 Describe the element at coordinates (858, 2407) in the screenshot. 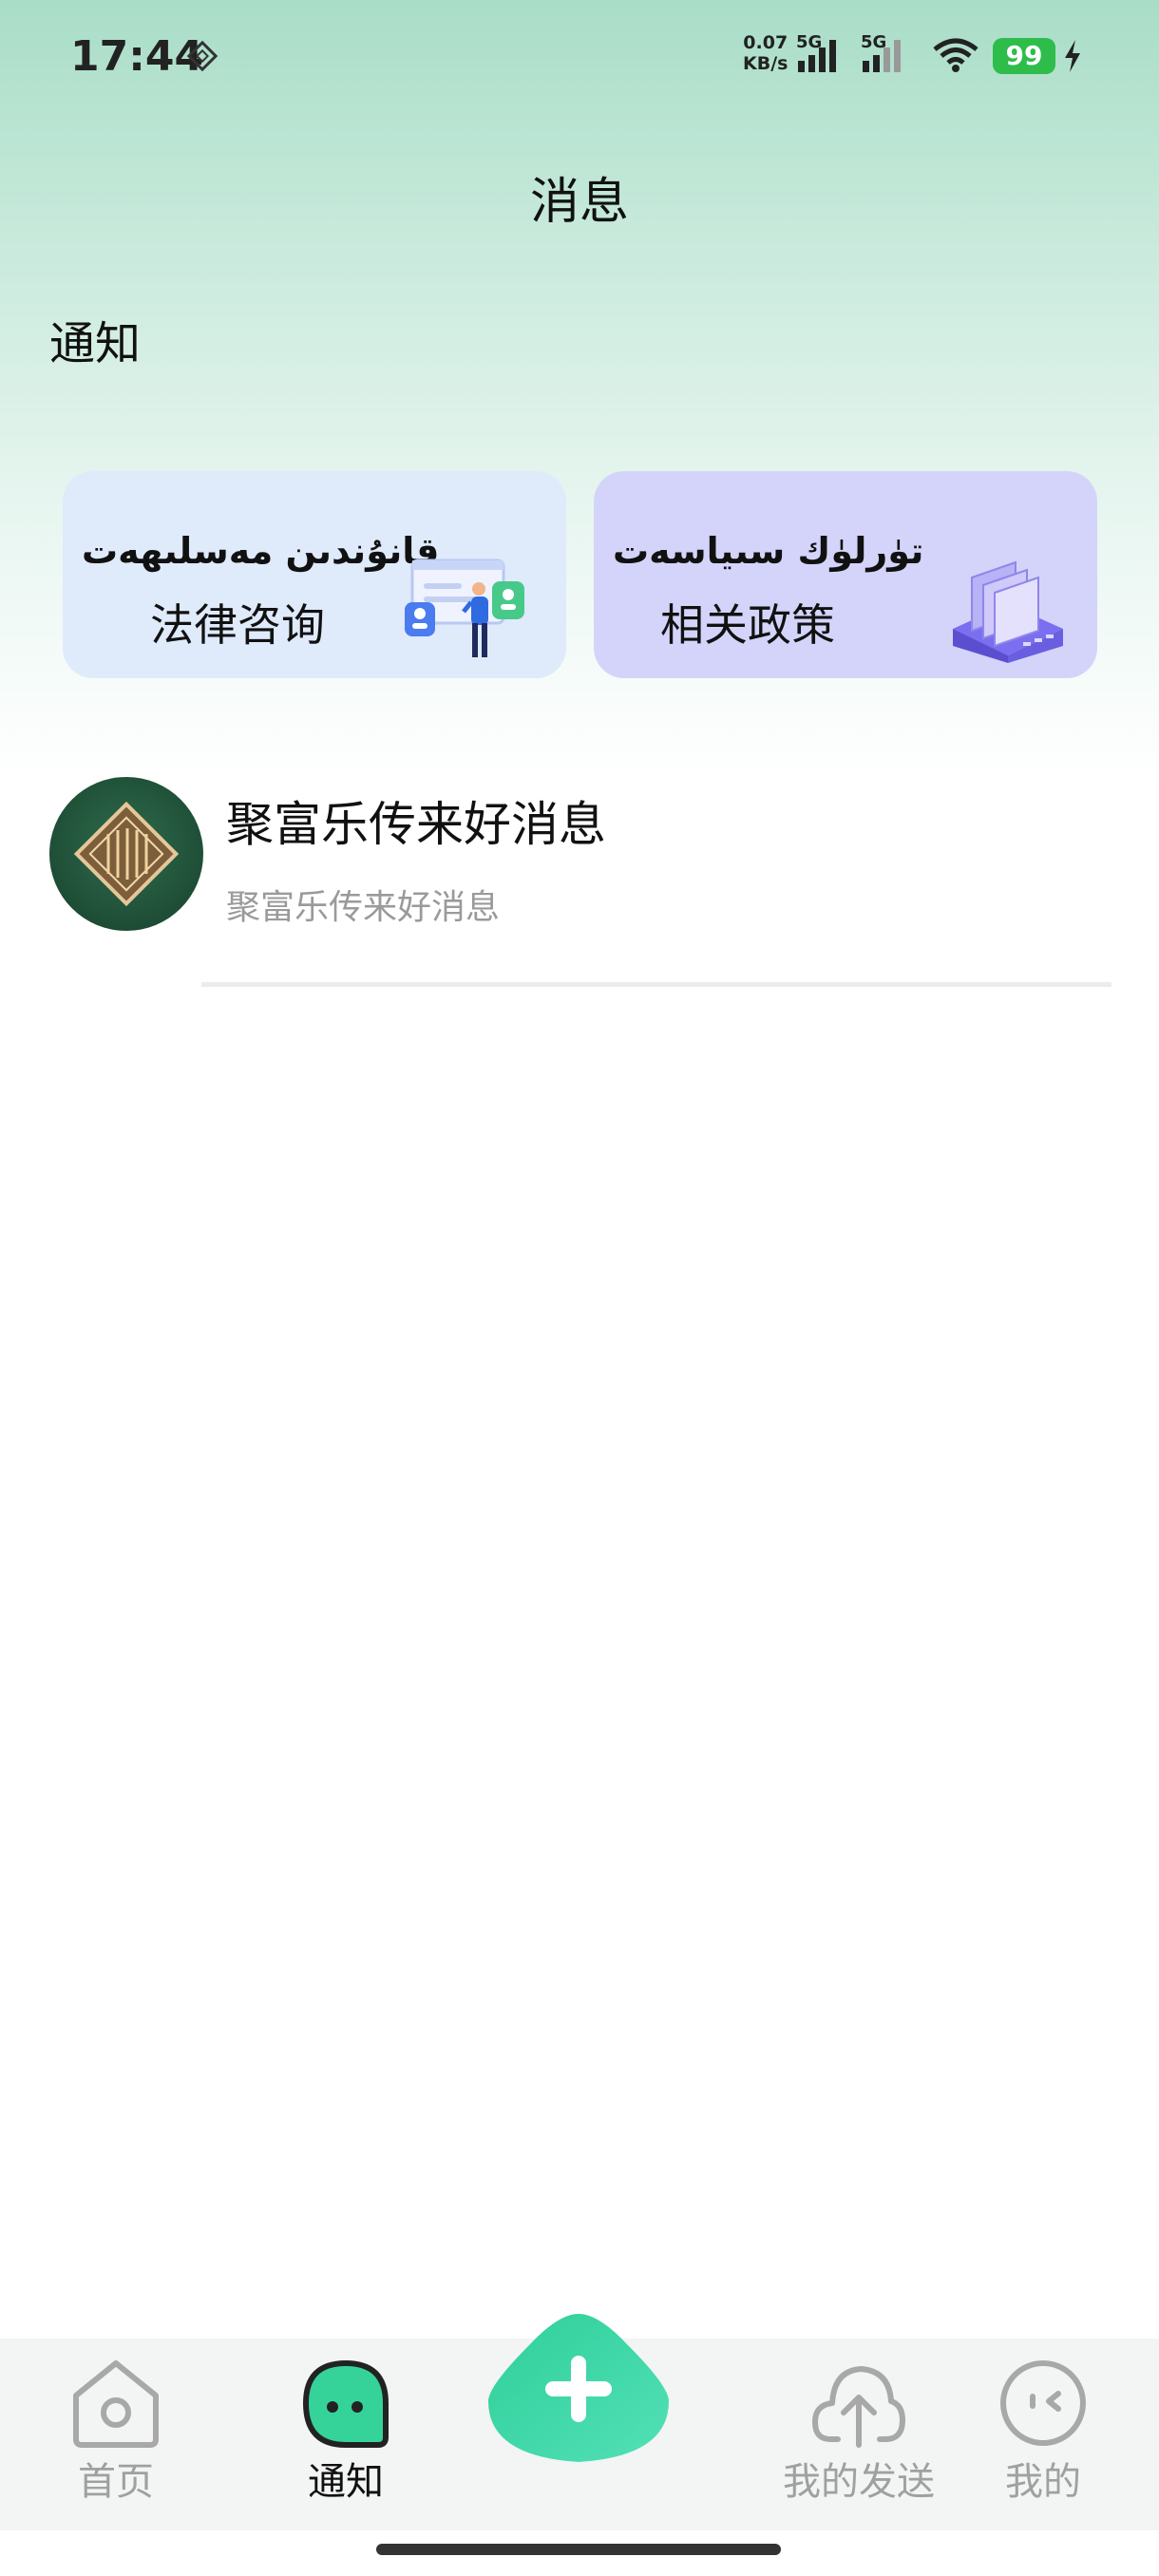

I see `cloud-upload-icon` at that location.